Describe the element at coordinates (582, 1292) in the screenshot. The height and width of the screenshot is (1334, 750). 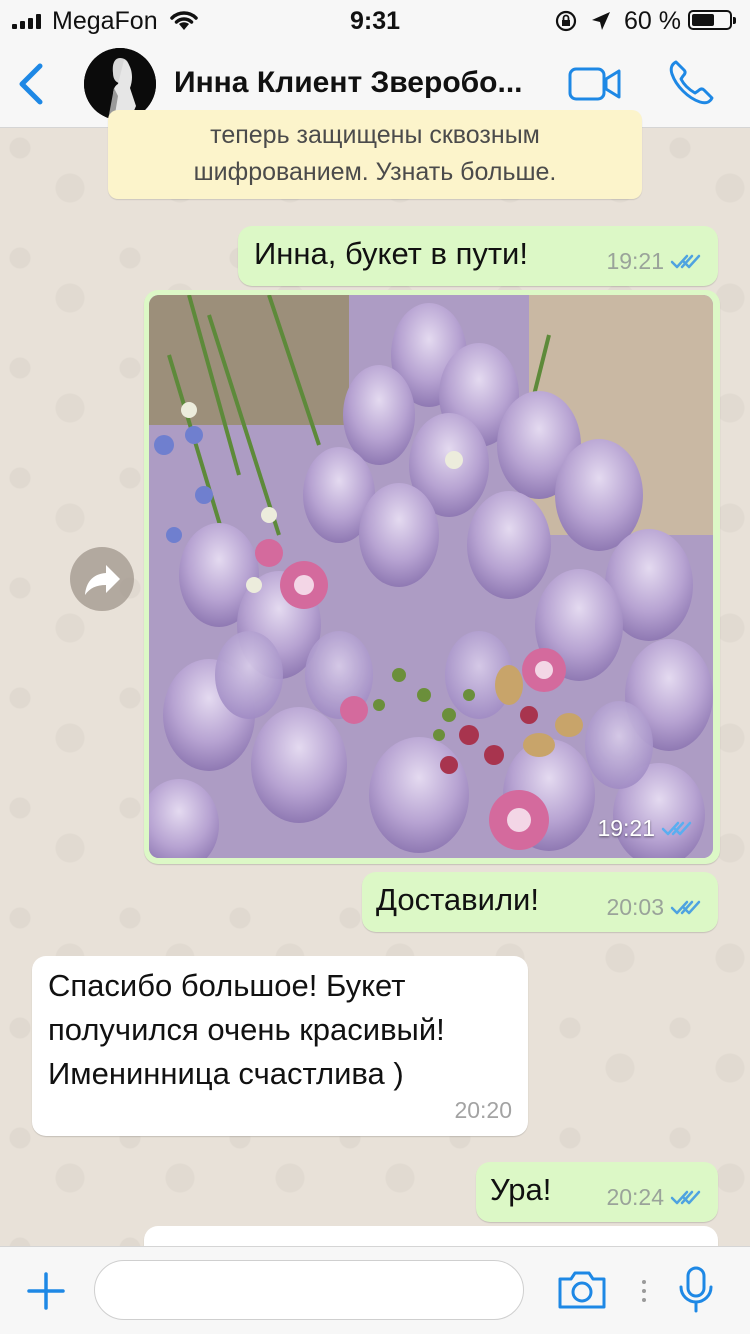
I see `camera-icon` at that location.